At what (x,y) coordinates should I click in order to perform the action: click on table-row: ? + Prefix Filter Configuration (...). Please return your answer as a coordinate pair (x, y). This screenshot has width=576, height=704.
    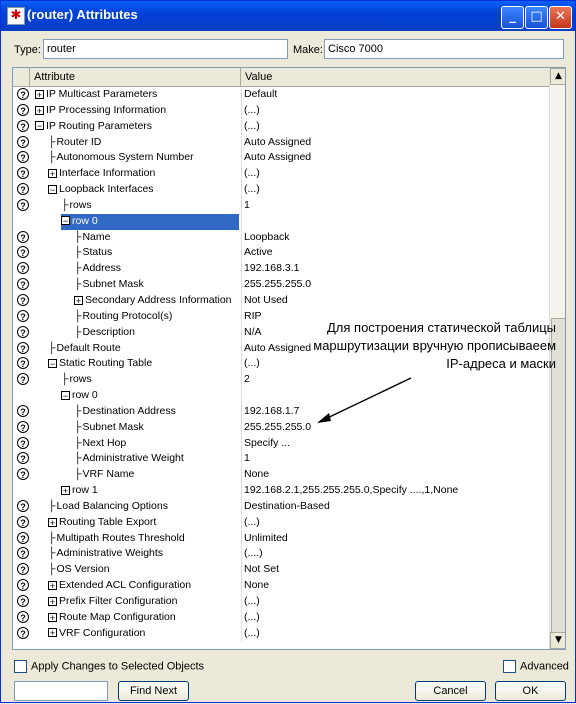
    Looking at the image, I should click on (281, 602).